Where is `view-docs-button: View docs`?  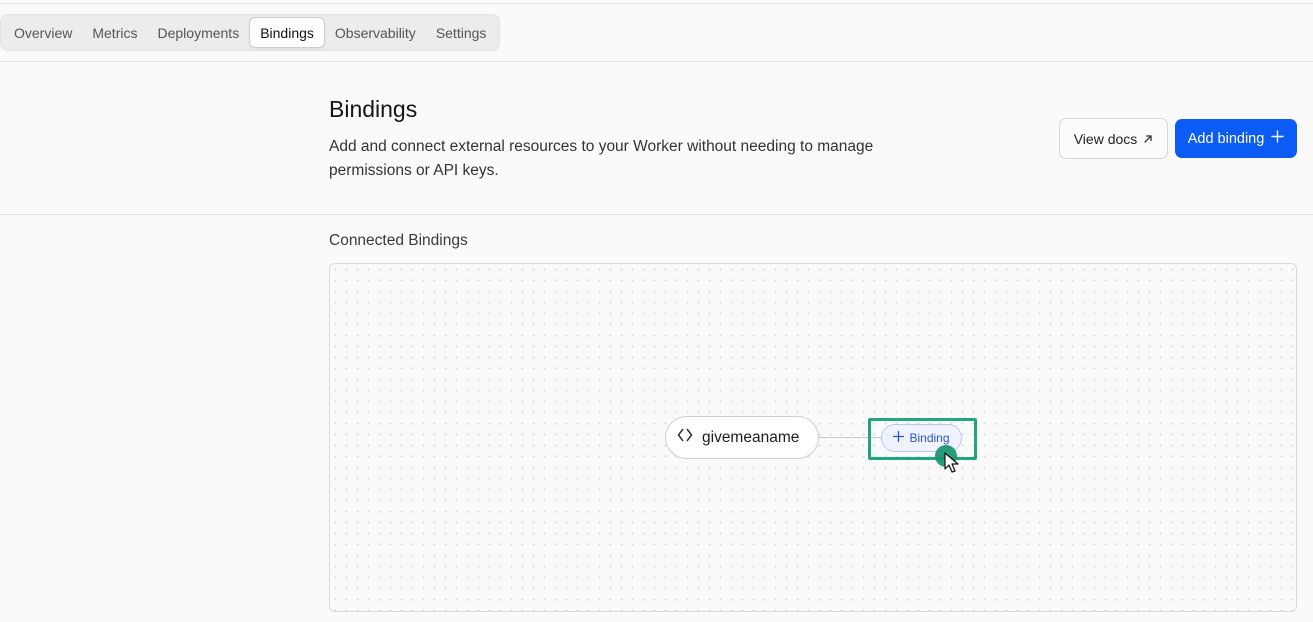 view-docs-button: View docs is located at coordinates (1113, 138).